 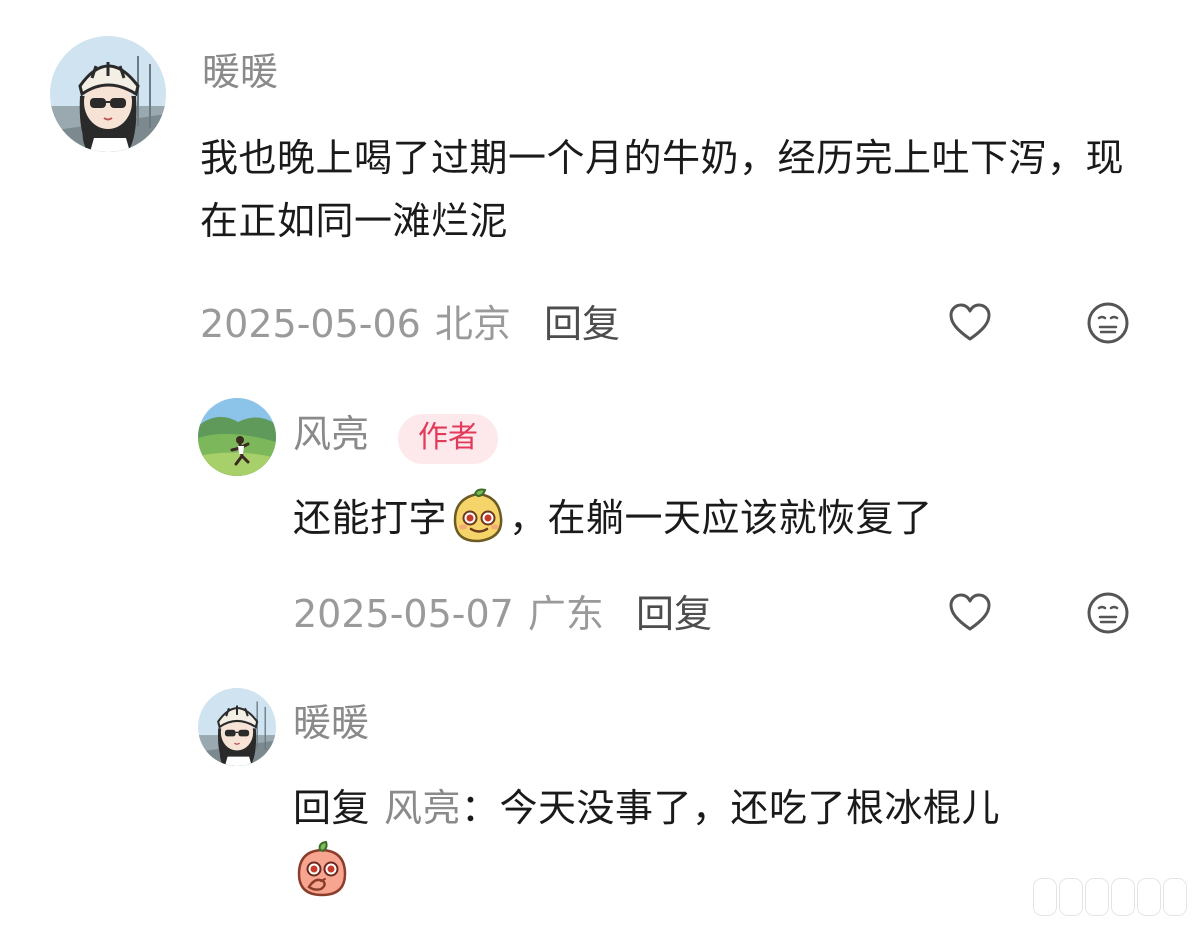 I want to click on author-badge: 作者, so click(x=448, y=439).